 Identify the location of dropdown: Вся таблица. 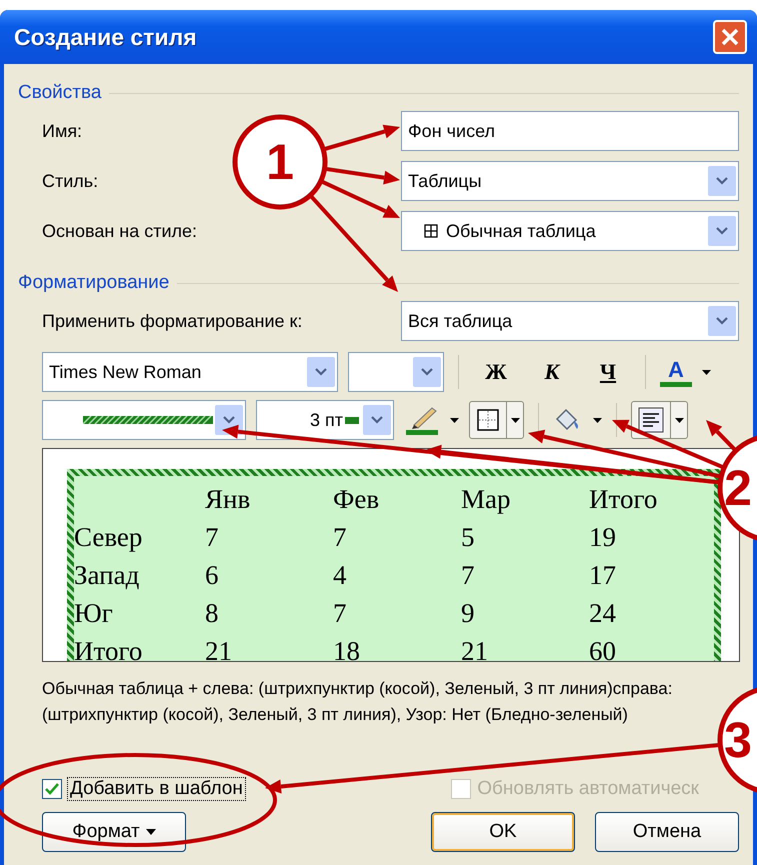
(570, 321).